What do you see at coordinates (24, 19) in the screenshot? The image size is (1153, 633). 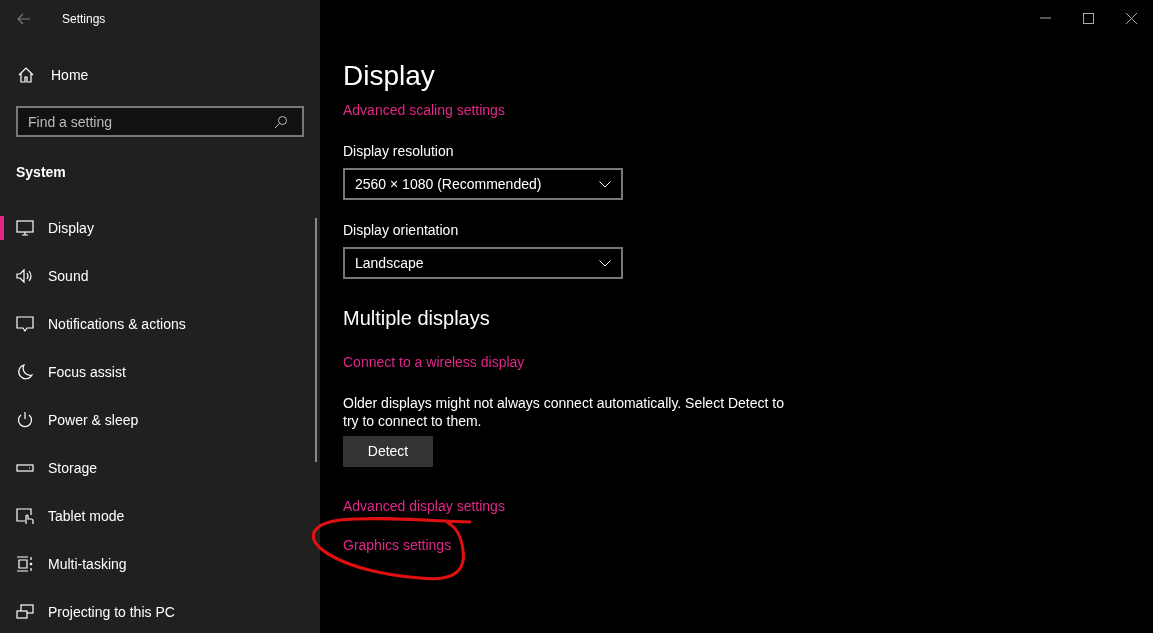 I see `back-arrow-icon` at bounding box center [24, 19].